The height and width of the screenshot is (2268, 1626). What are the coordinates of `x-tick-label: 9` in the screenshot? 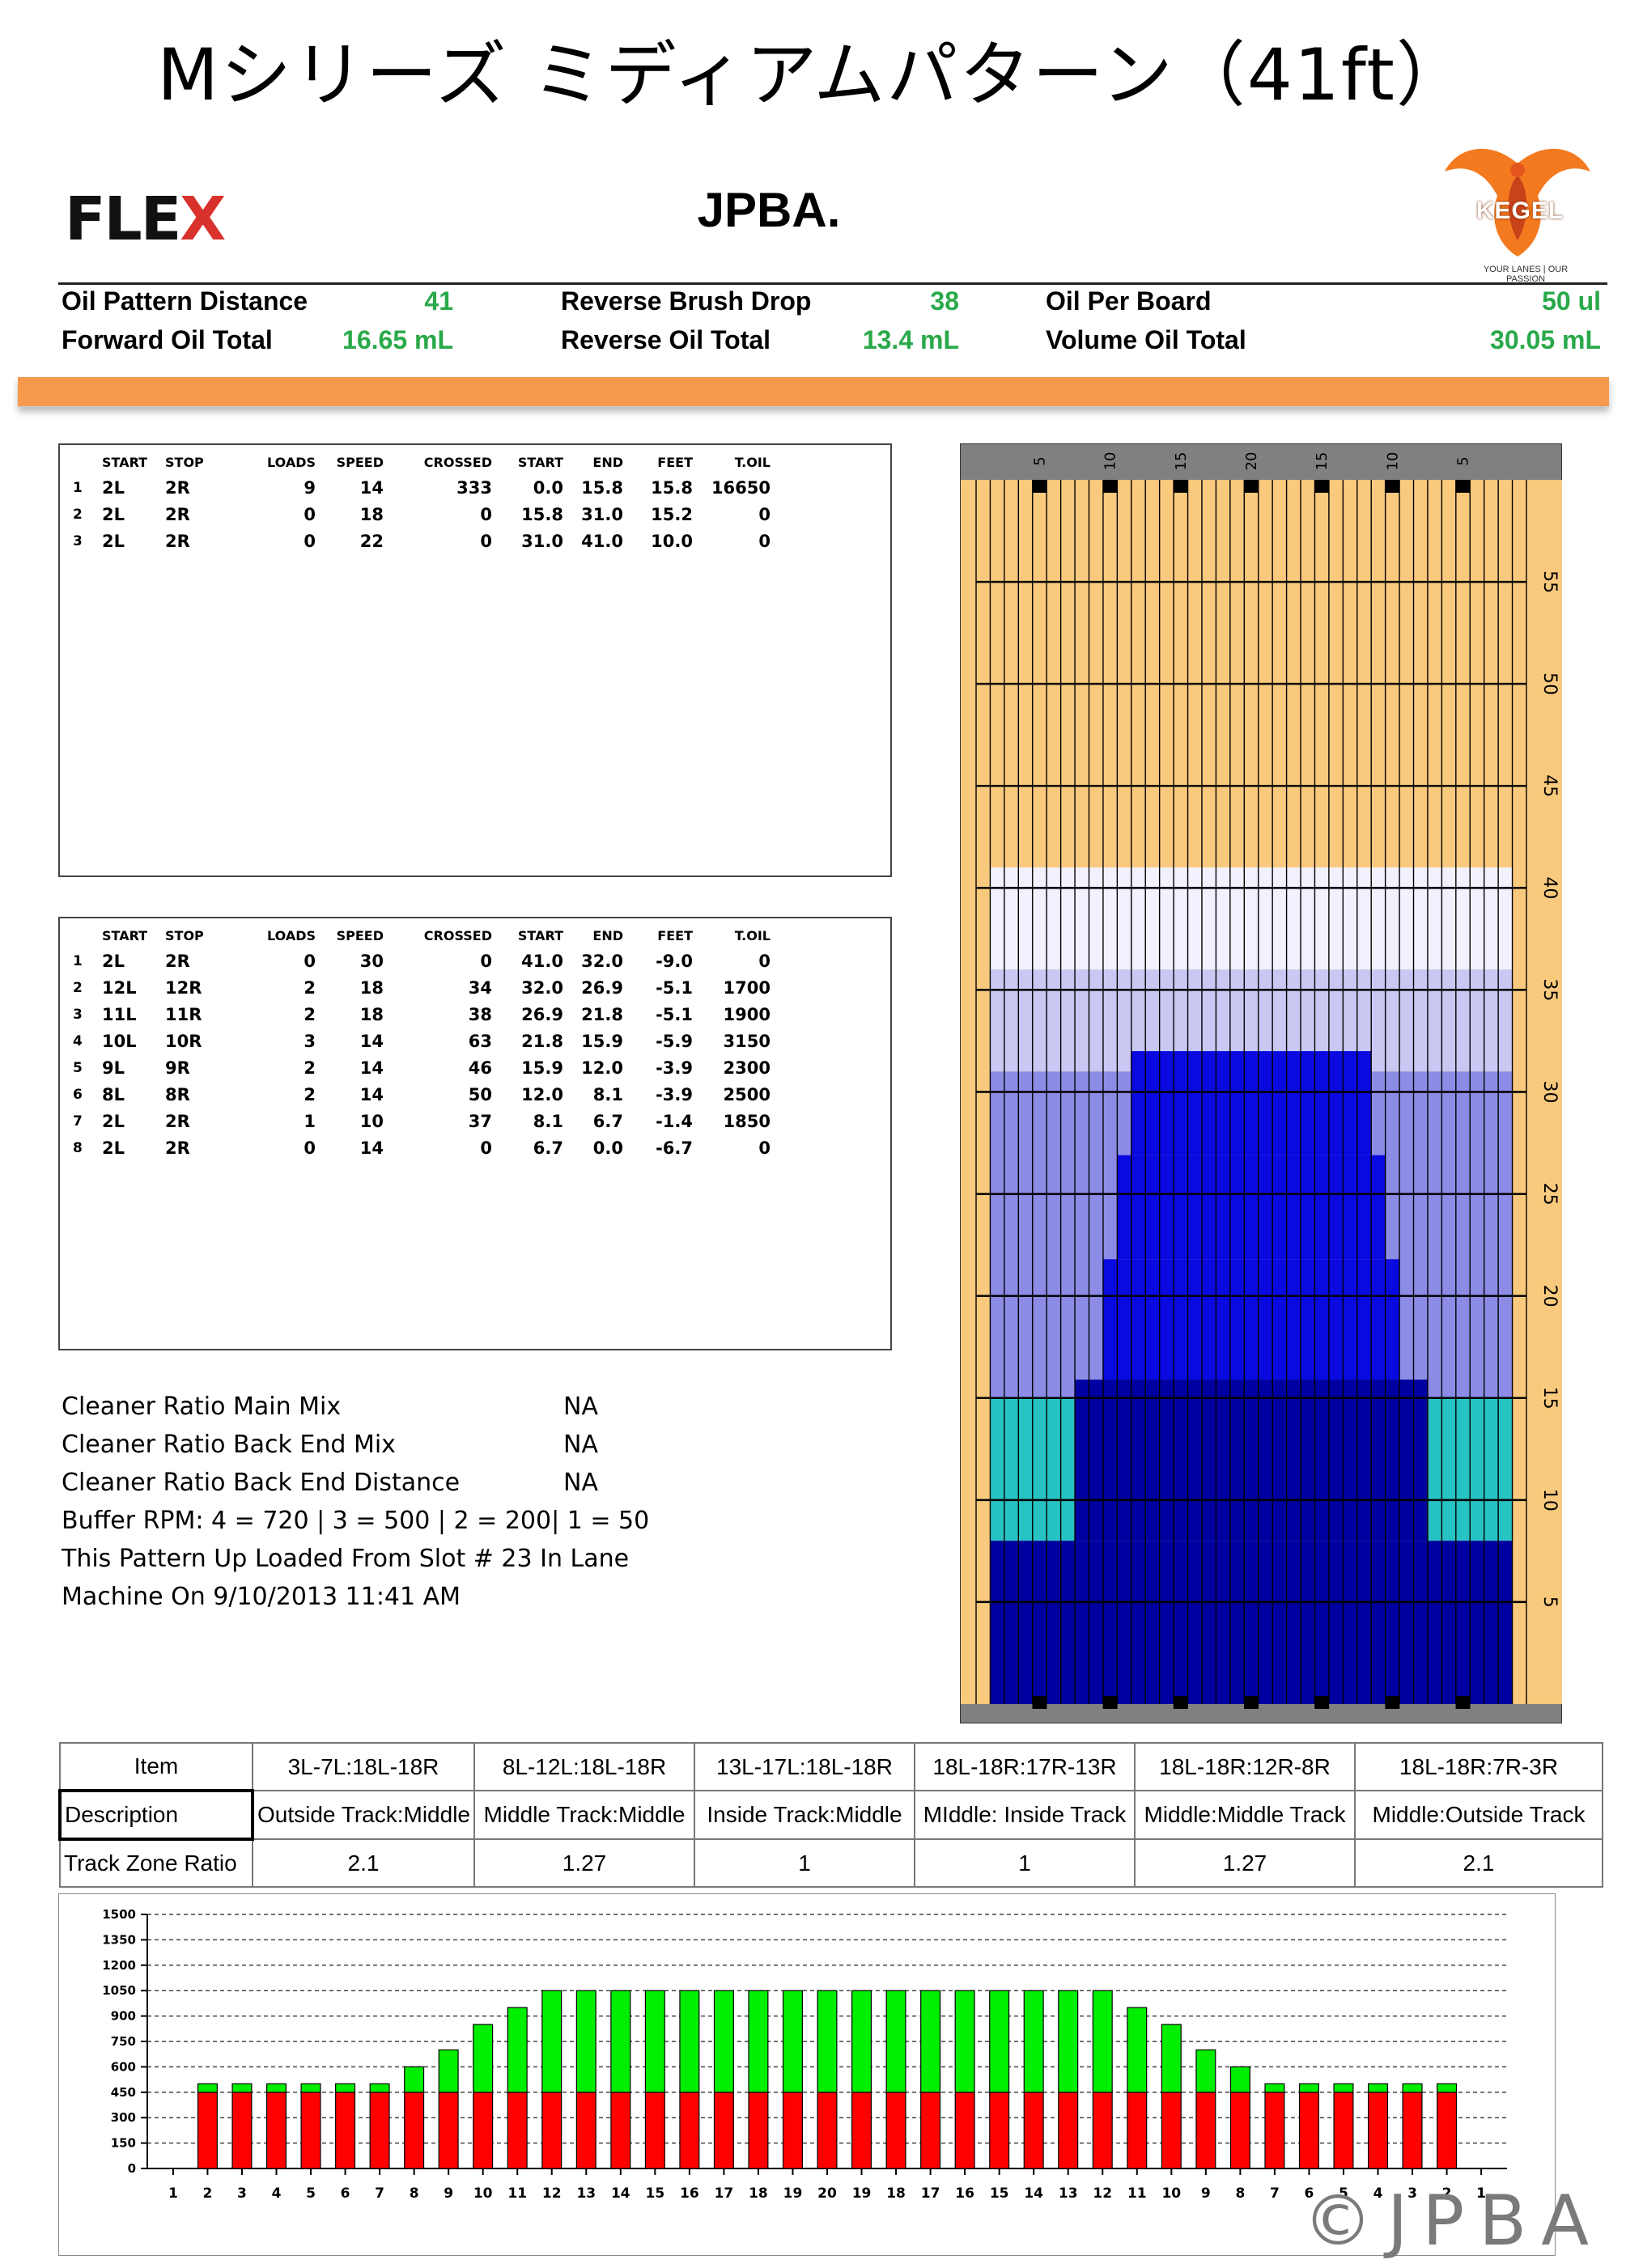 It's located at (448, 2193).